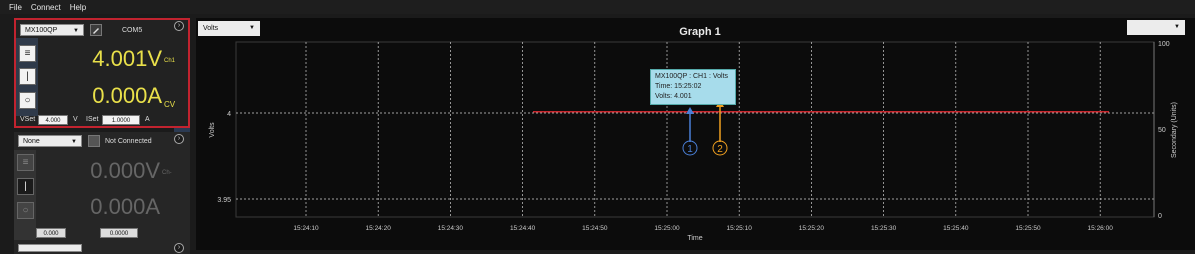  What do you see at coordinates (690, 149) in the screenshot?
I see `annotation-1-label: 1` at bounding box center [690, 149].